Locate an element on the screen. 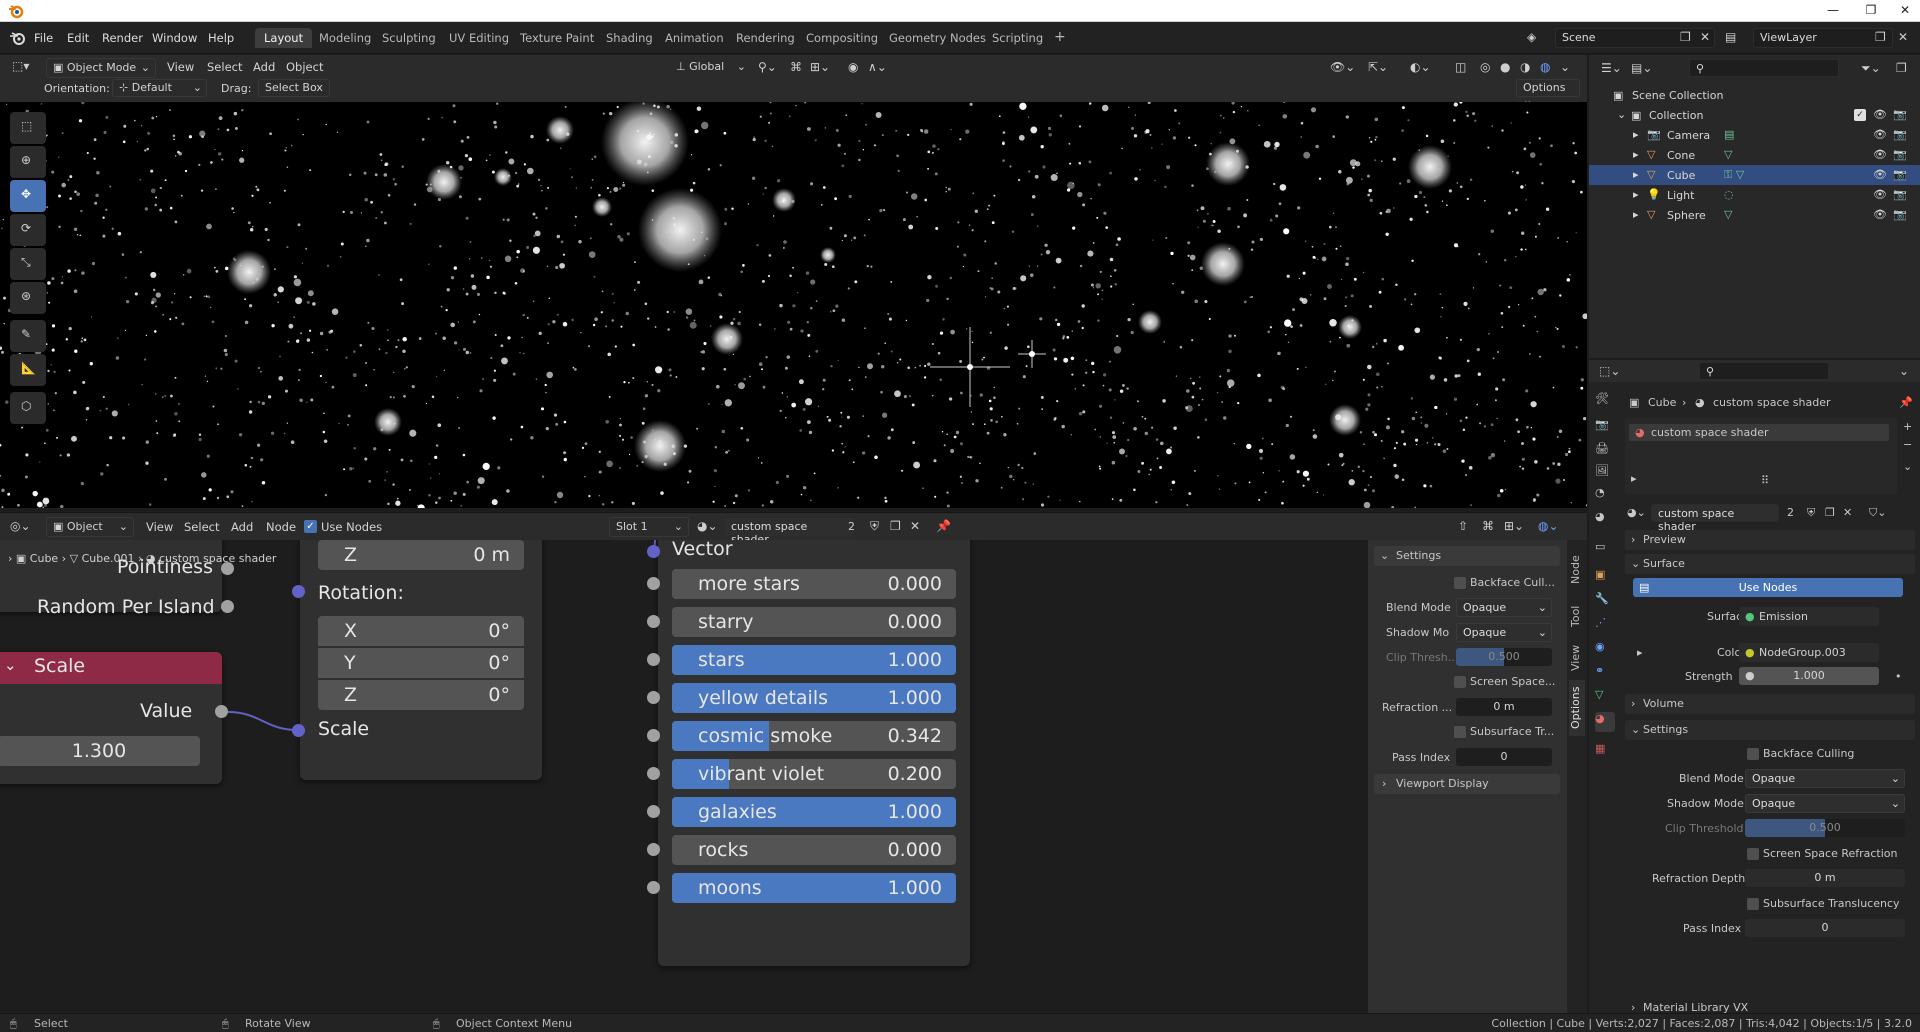 The image size is (1920, 1032). xray-icon: ◫ is located at coordinates (1460, 67).